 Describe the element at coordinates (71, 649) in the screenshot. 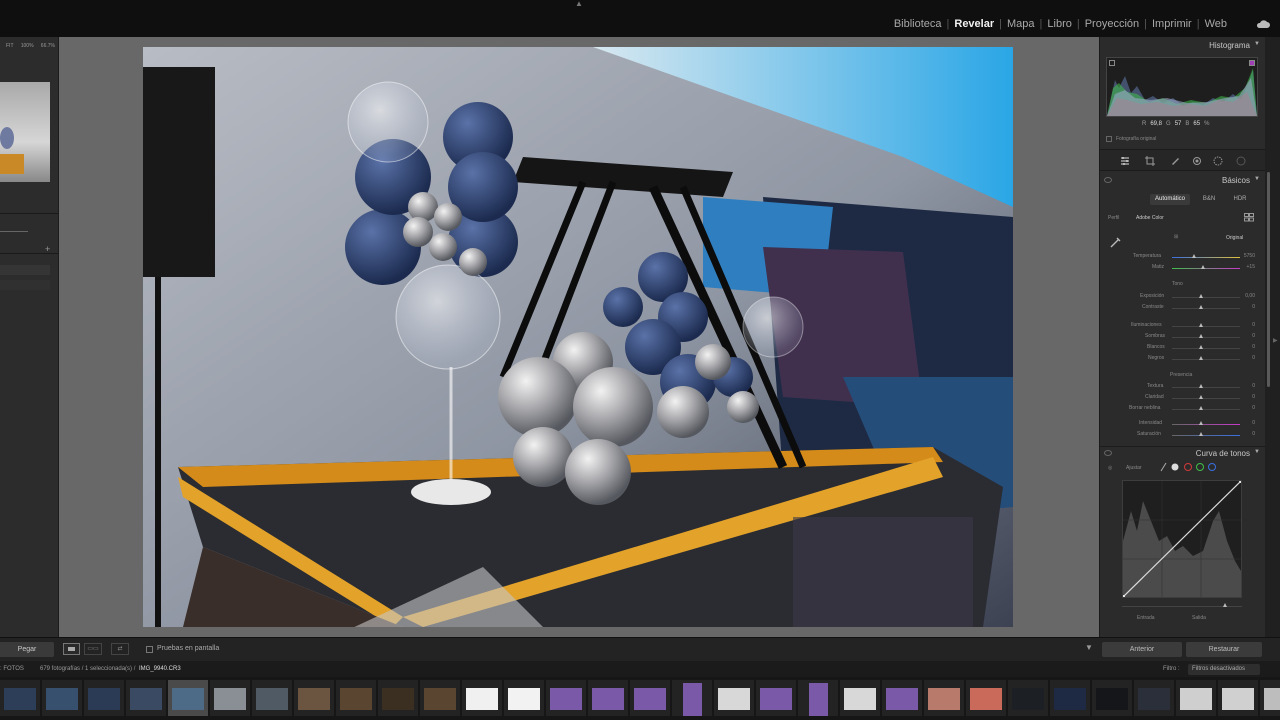

I see `loupe-view-icon` at that location.